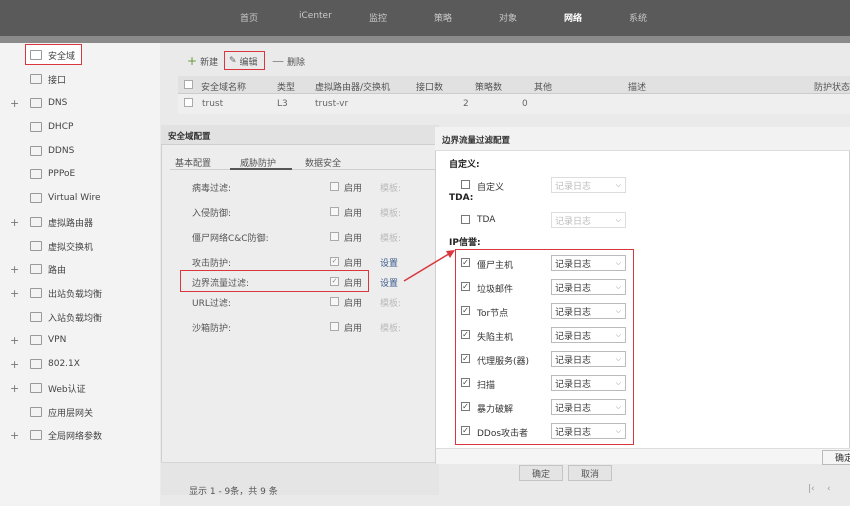 Image resolution: width=850 pixels, height=506 pixels. I want to click on col-if-count: 接口数, so click(429, 86).